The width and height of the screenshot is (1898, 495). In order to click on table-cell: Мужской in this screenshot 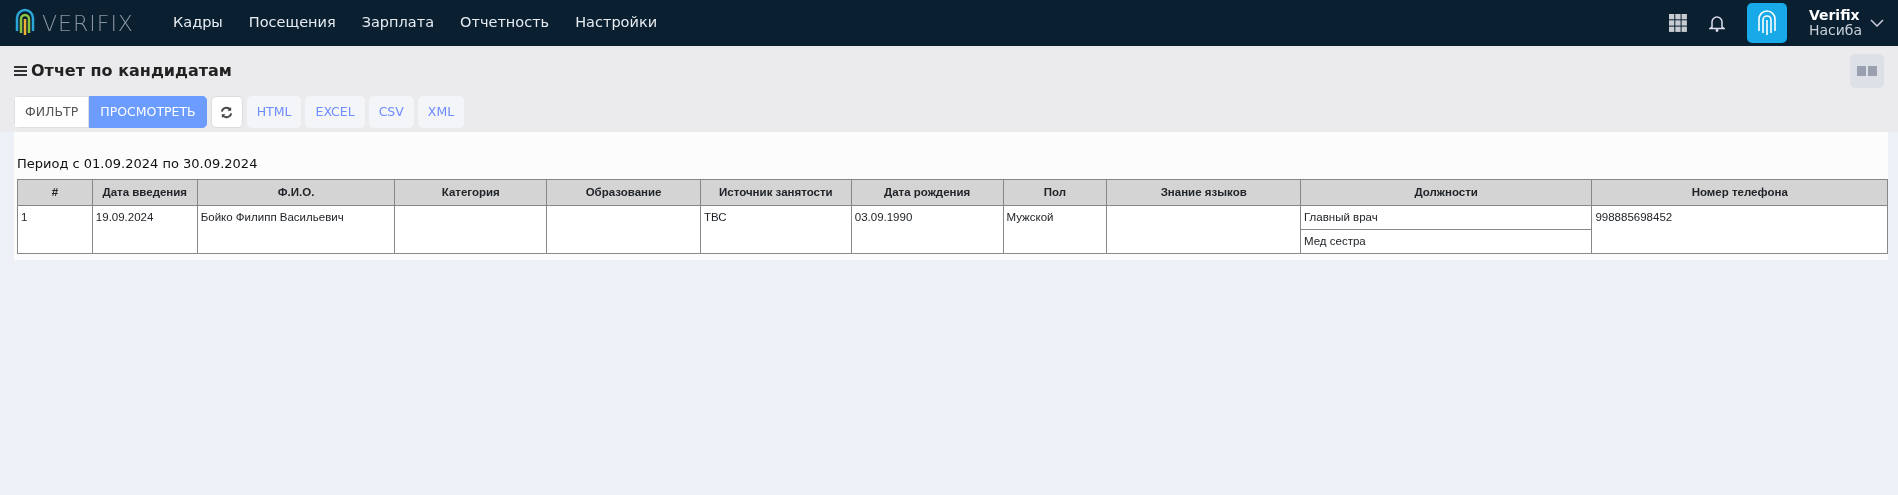, I will do `click(1030, 216)`.